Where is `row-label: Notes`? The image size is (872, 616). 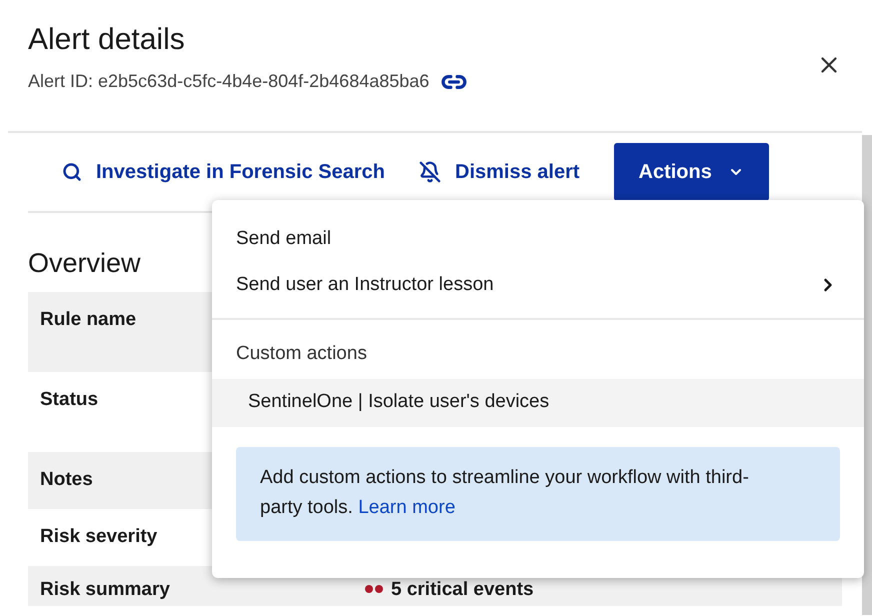
row-label: Notes is located at coordinates (66, 479).